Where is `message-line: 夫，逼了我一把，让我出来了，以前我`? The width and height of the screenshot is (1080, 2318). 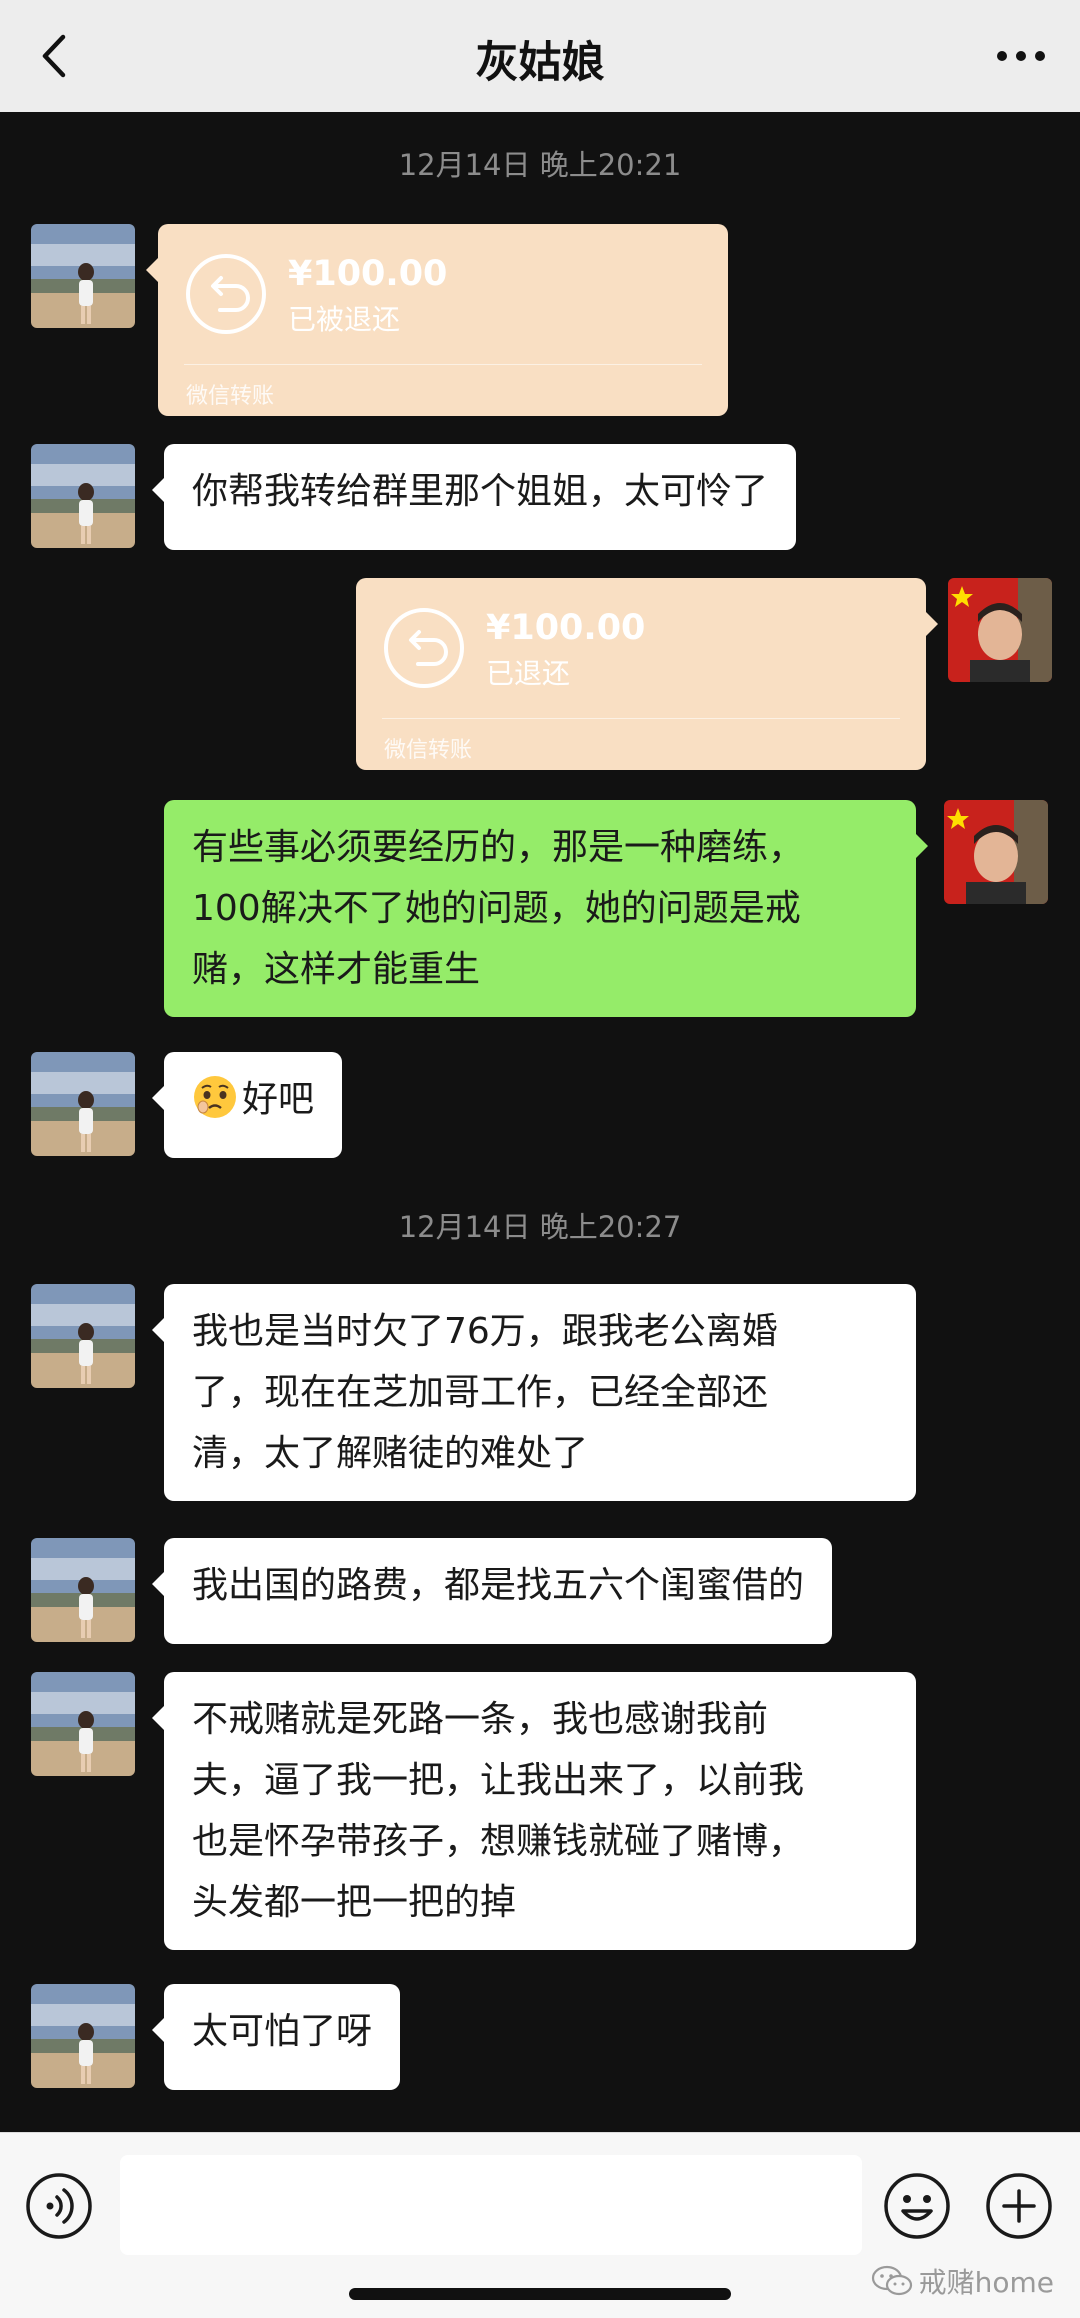
message-line: 夫，逼了我一把，让我出来了，以前我 is located at coordinates (498, 1780).